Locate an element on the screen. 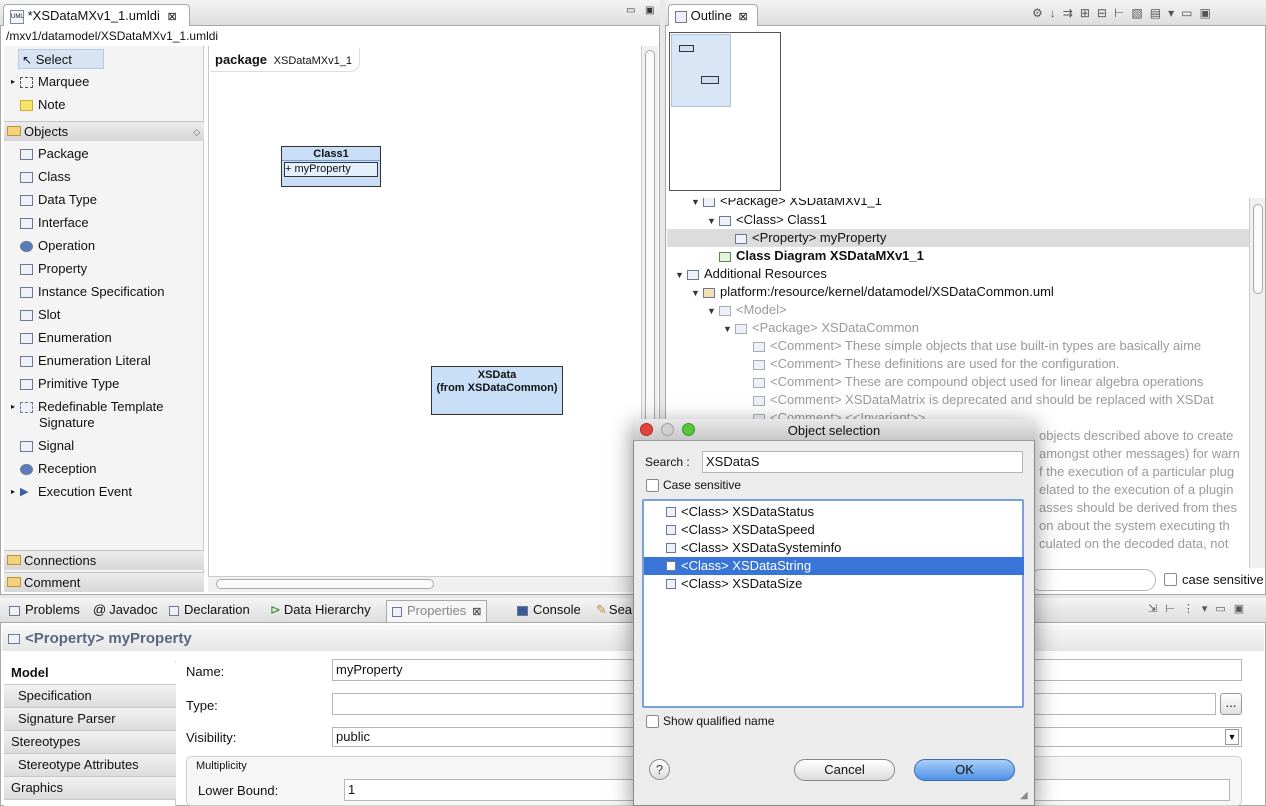  palette-enumeration-literal: Enumeration Literal is located at coordinates (85, 361).